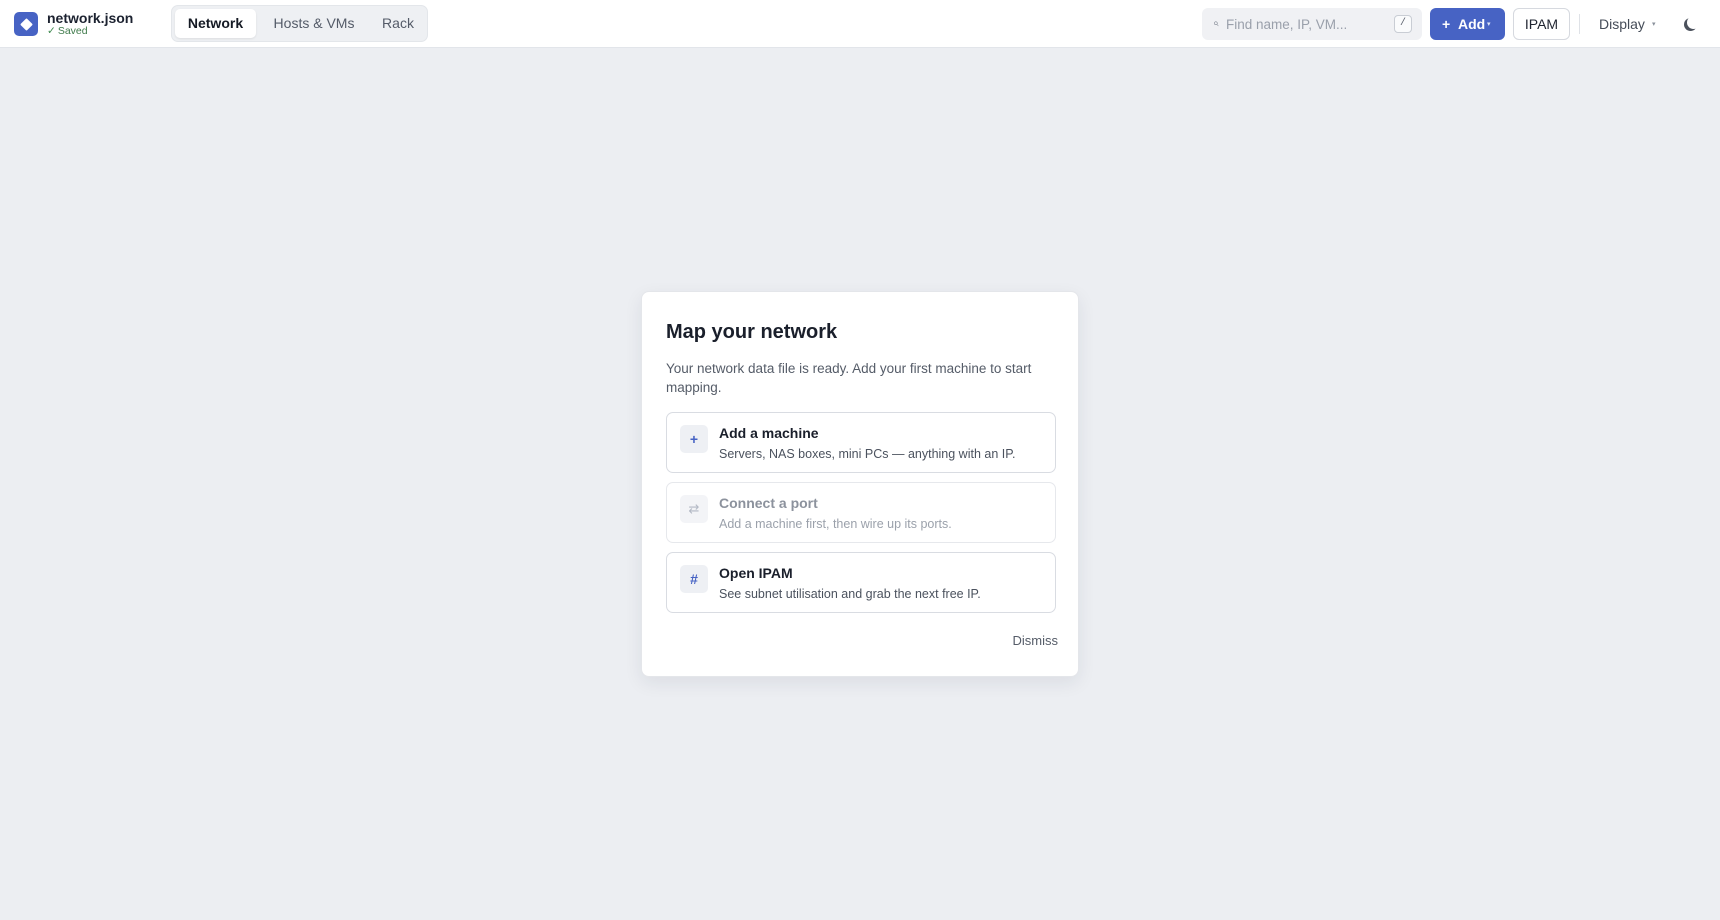  What do you see at coordinates (1472, 24) in the screenshot?
I see `add-button-label: Add` at bounding box center [1472, 24].